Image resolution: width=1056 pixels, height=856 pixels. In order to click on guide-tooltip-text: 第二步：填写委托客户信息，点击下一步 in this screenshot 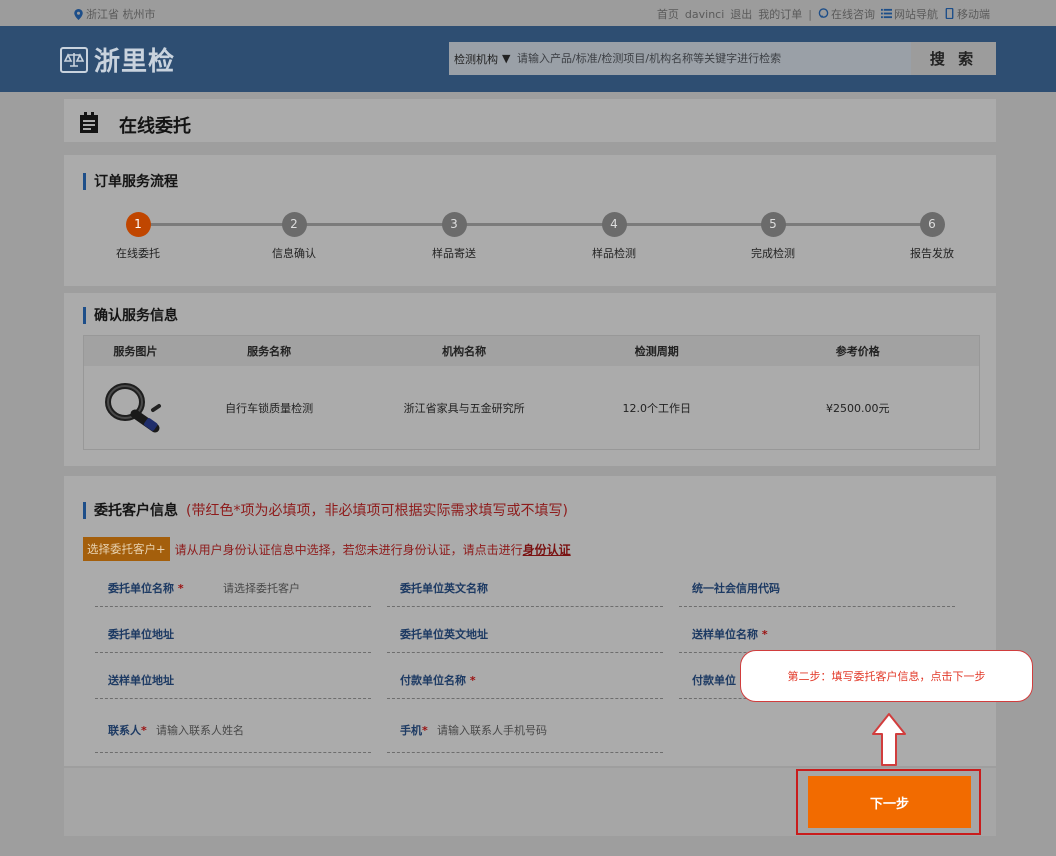, I will do `click(886, 676)`.